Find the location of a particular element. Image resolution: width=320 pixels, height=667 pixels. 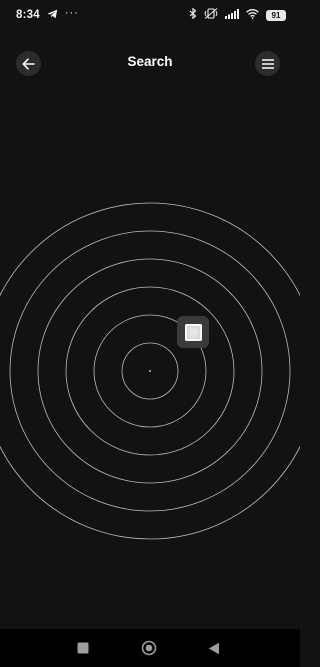

battery-icon: 91 is located at coordinates (276, 15).